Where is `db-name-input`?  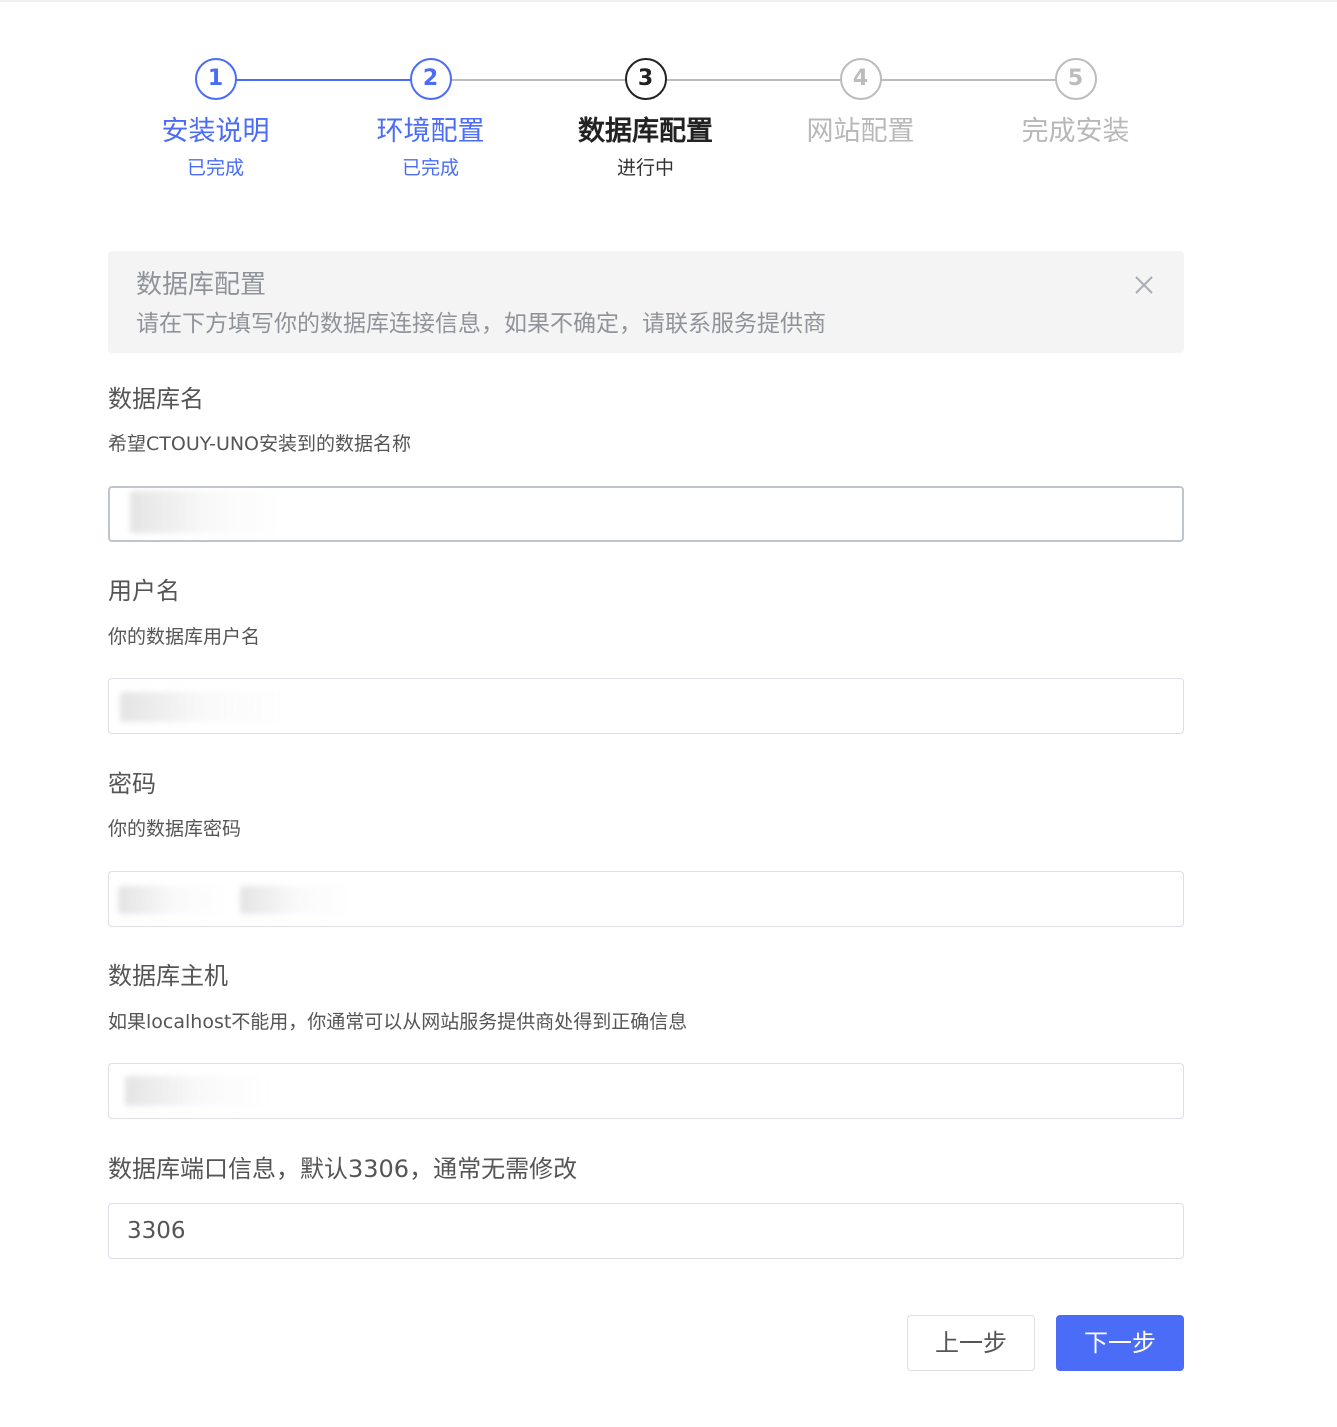
db-name-input is located at coordinates (646, 514).